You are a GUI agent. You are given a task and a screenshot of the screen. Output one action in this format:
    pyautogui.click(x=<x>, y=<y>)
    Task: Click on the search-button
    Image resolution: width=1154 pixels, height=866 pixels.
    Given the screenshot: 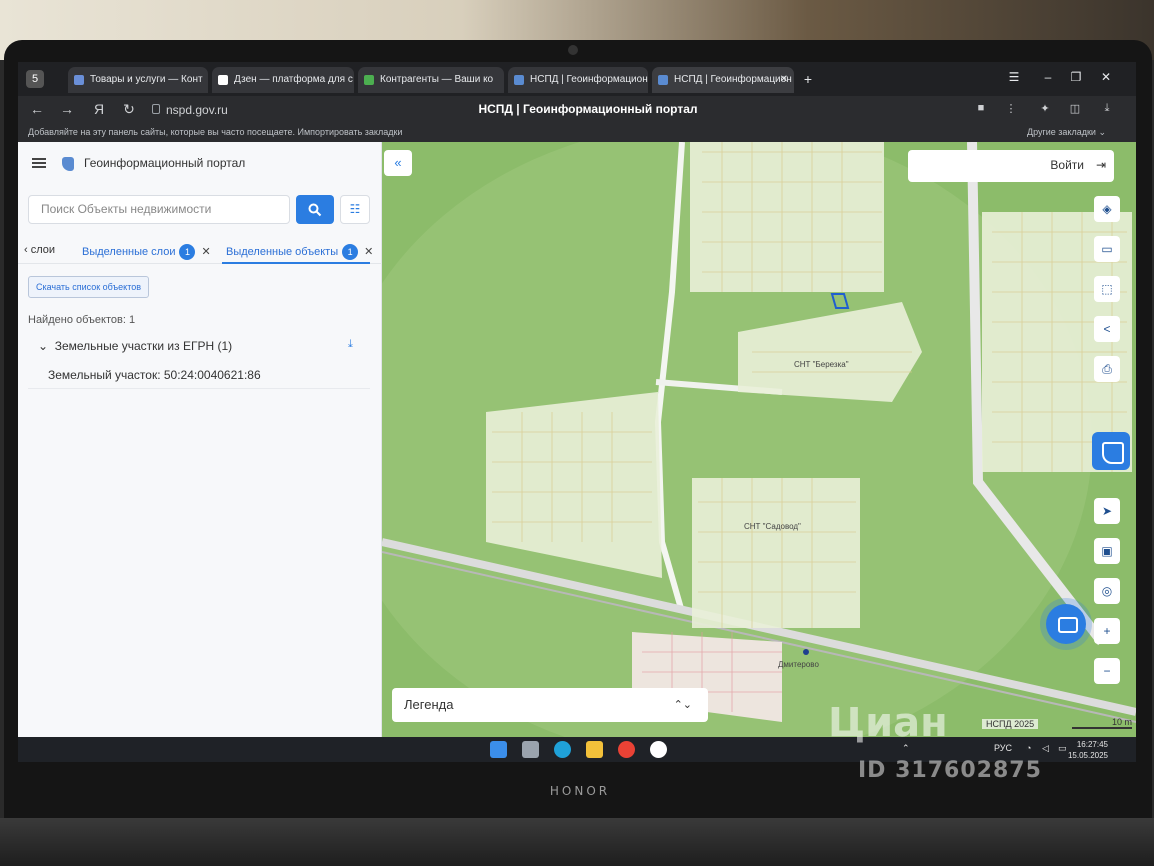 What is the action you would take?
    pyautogui.click(x=315, y=209)
    